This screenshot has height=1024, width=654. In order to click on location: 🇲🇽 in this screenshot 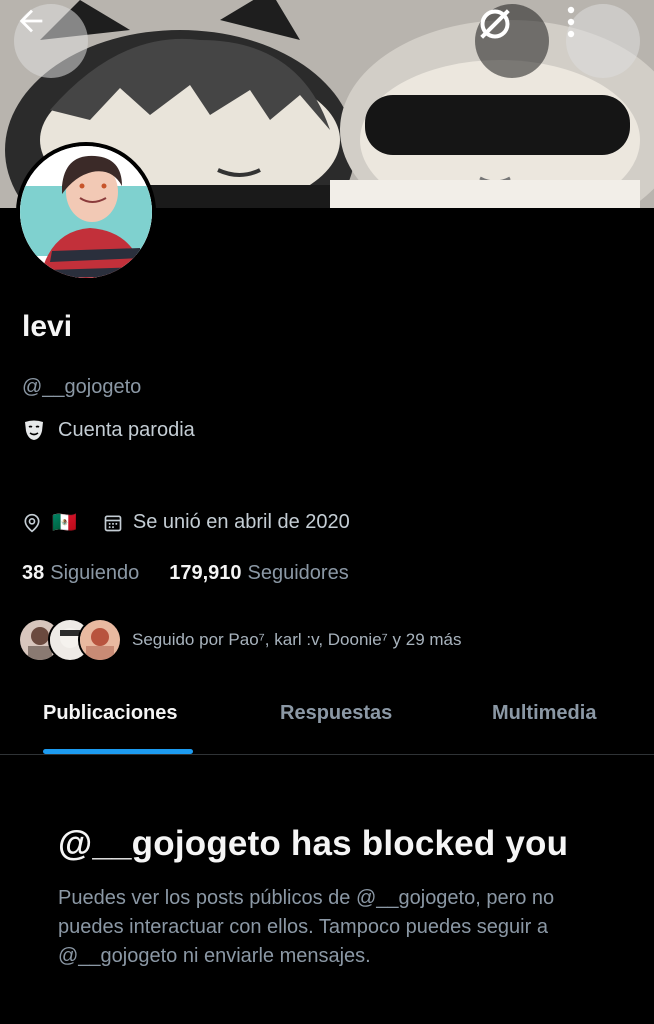, I will do `click(49, 522)`.